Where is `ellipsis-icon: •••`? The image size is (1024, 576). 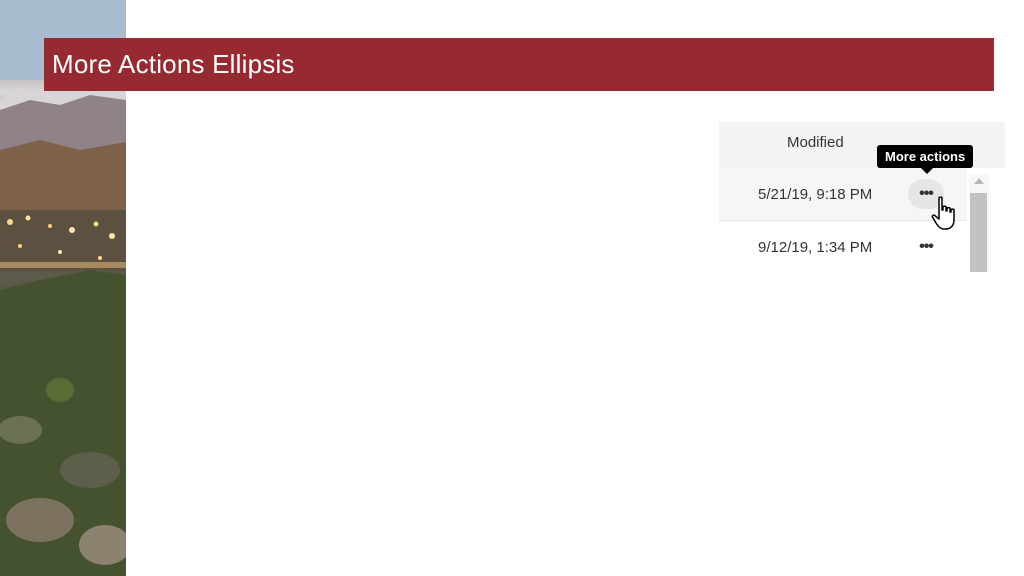 ellipsis-icon: ••• is located at coordinates (926, 247).